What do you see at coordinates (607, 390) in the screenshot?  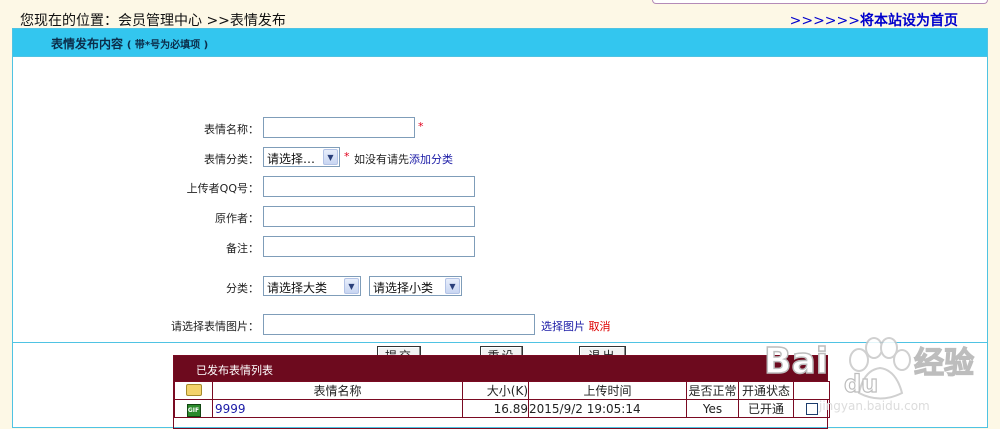 I see `column-header-time: 上传时间` at bounding box center [607, 390].